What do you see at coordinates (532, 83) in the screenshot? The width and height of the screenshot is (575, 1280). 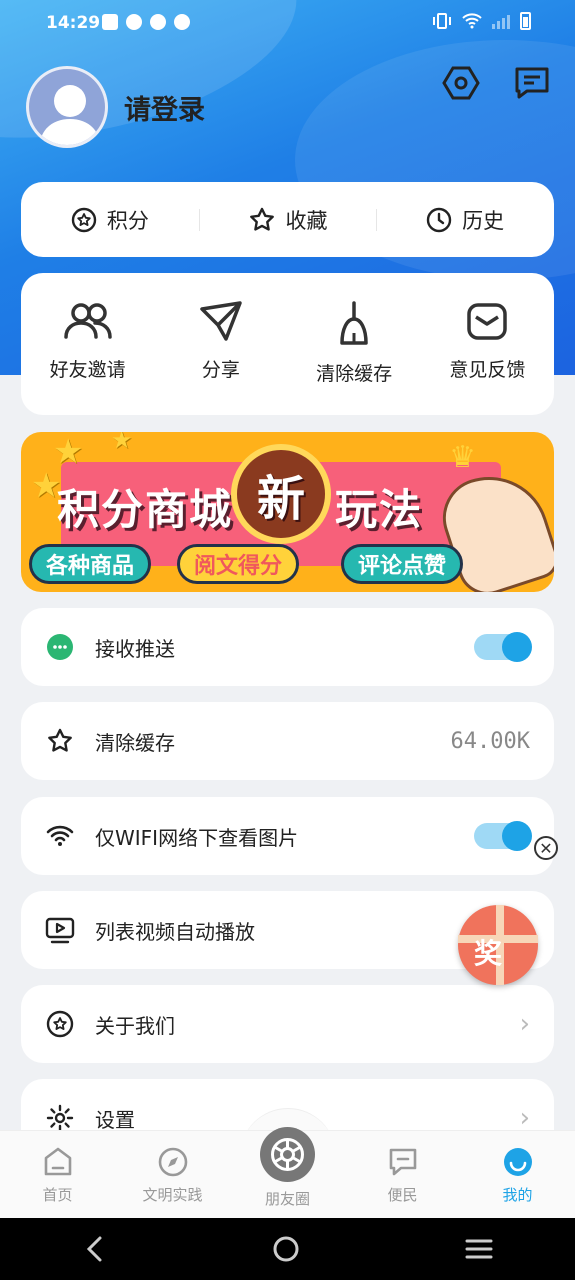 I see `message-icon` at bounding box center [532, 83].